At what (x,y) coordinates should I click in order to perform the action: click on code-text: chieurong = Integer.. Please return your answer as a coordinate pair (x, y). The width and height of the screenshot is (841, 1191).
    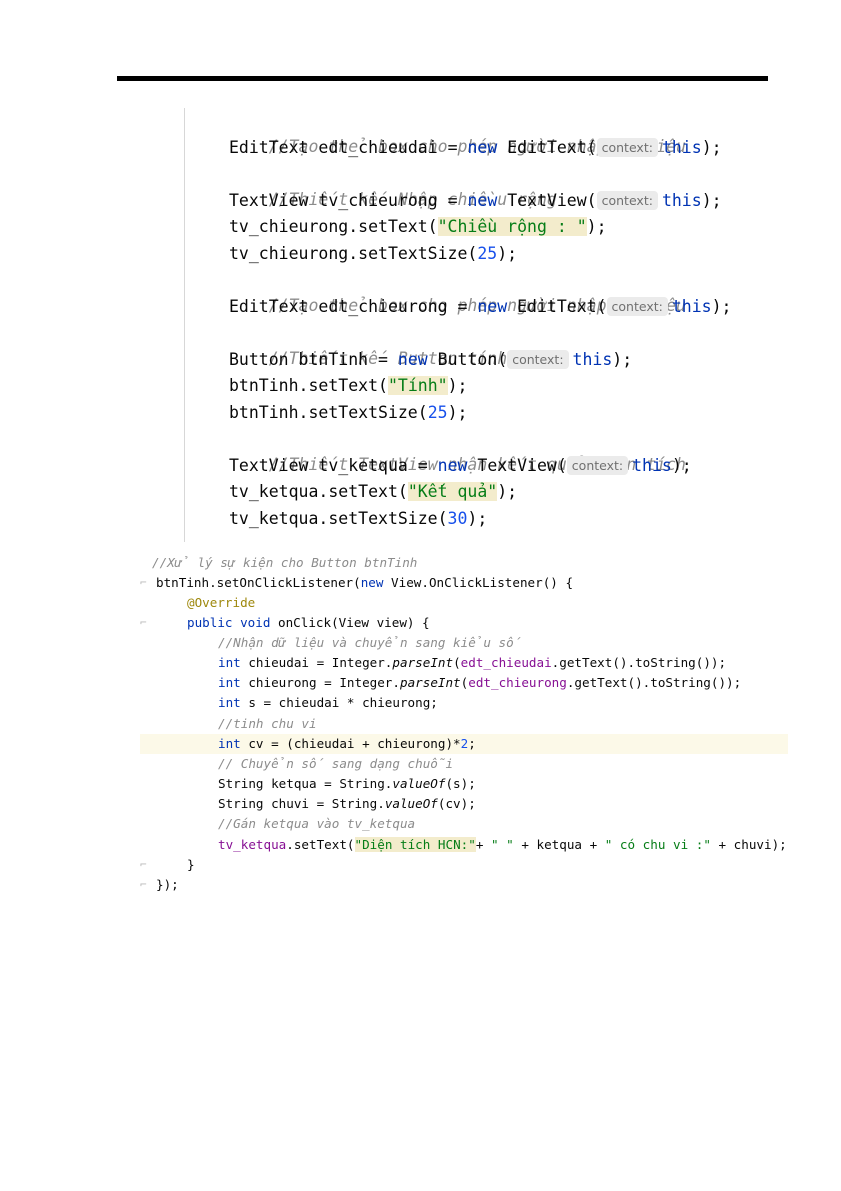
    Looking at the image, I should click on (320, 682).